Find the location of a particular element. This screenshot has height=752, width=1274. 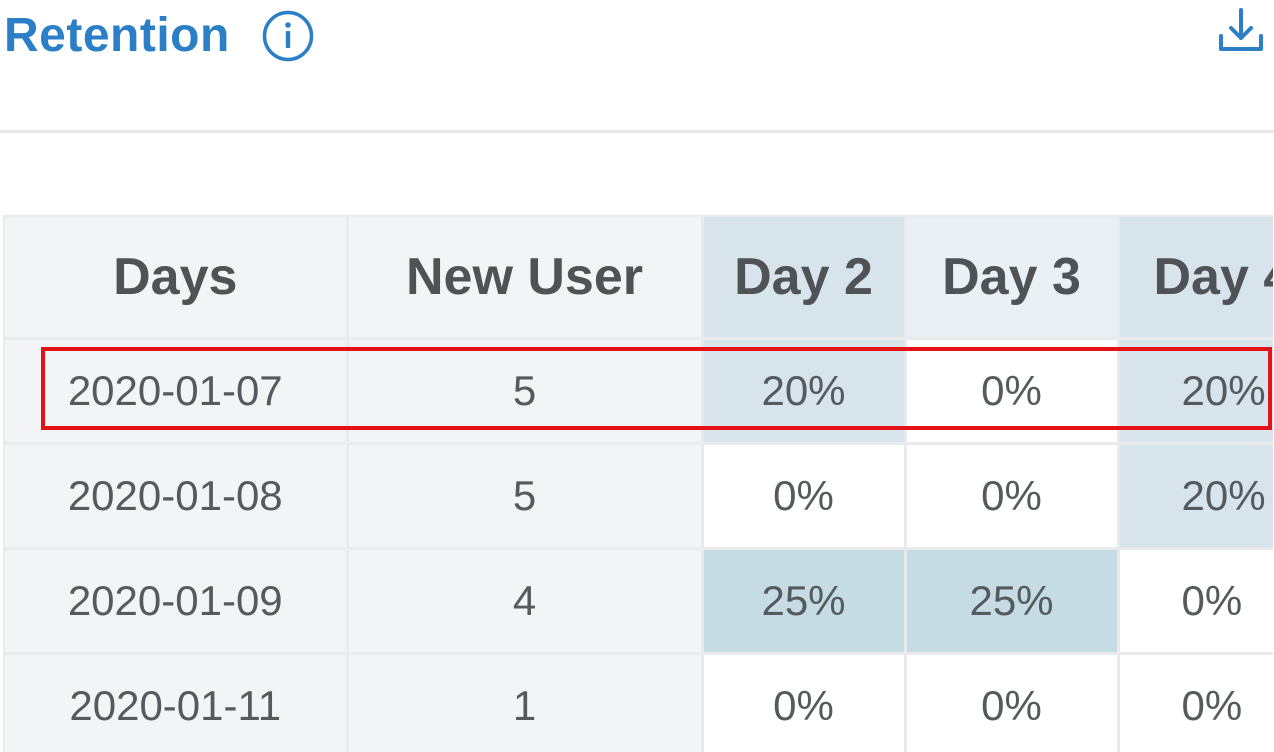

column-header-day-2: Day 2 is located at coordinates (804, 278).